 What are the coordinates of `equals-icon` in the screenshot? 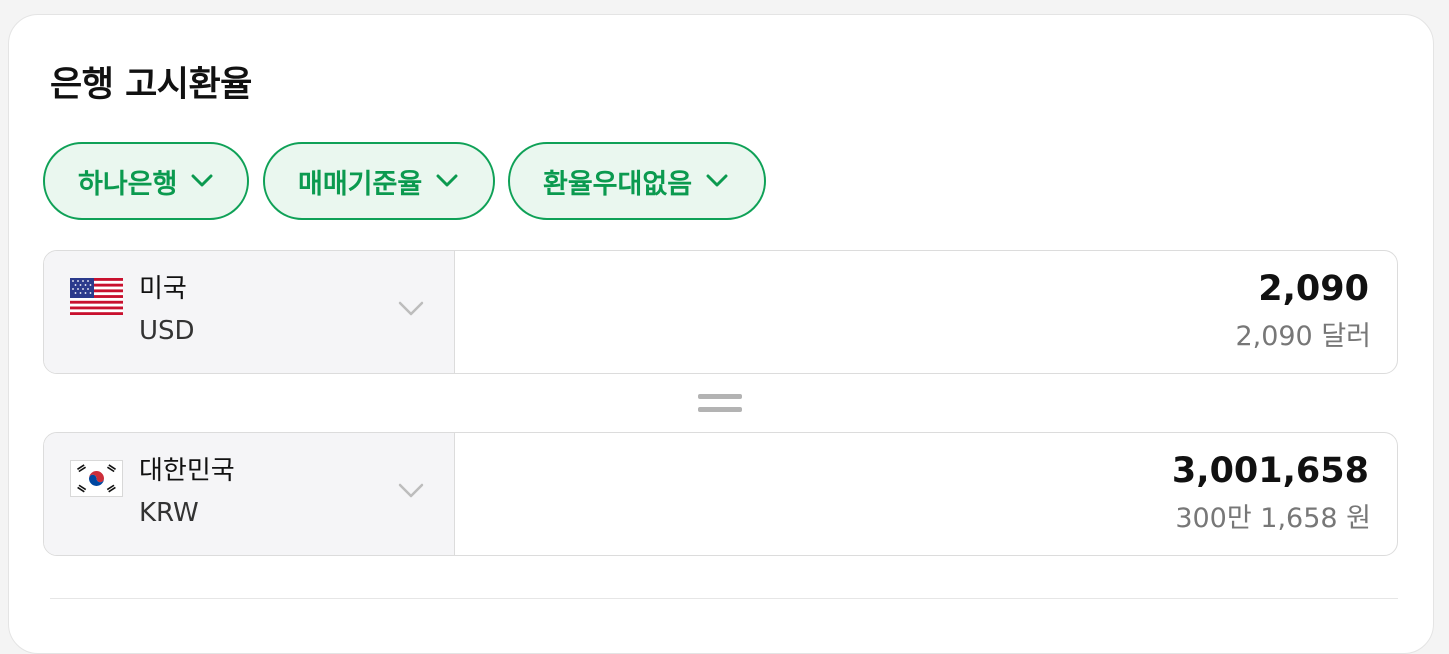 It's located at (720, 405).